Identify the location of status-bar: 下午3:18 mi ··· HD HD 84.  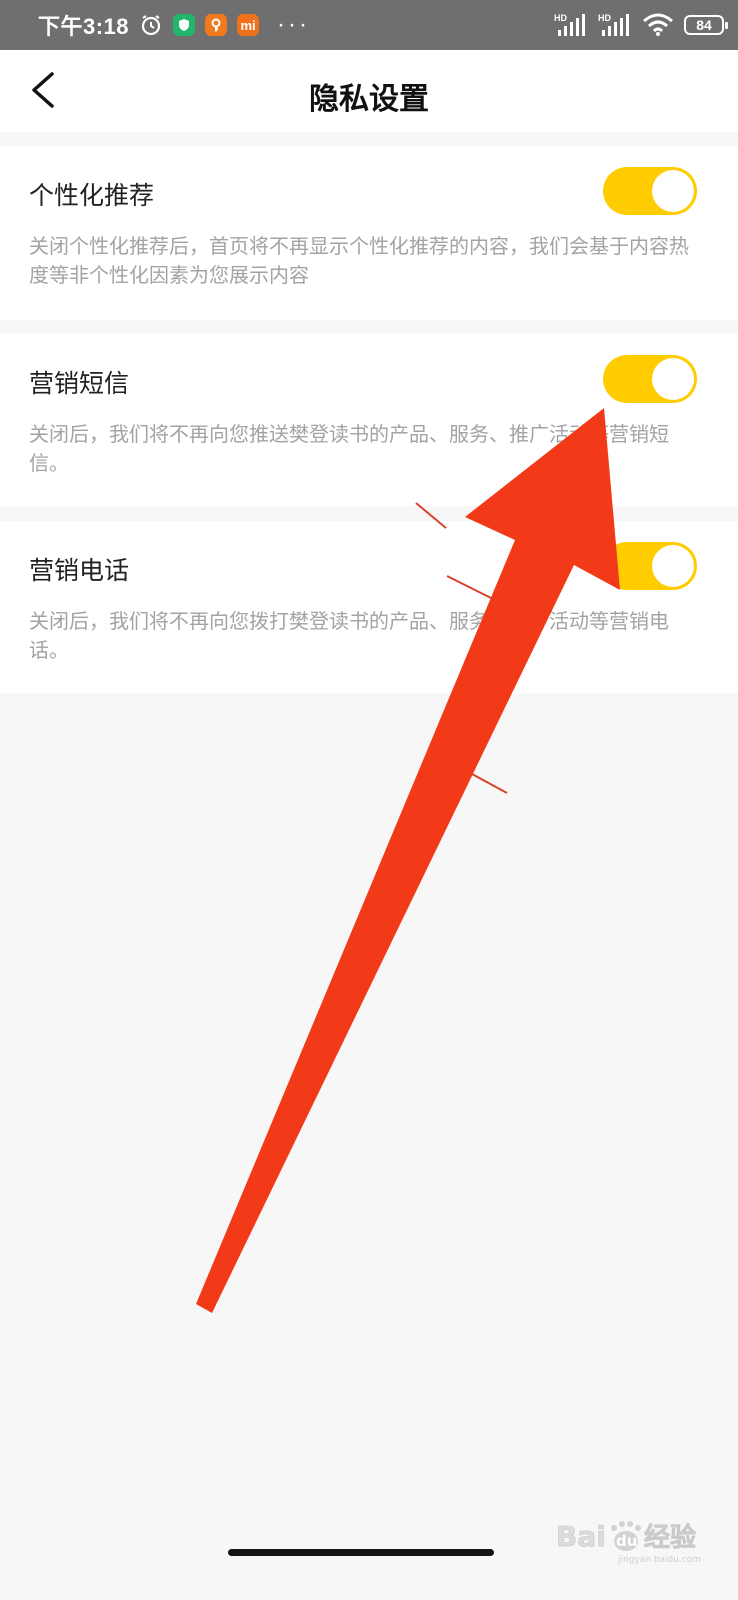
(369, 25).